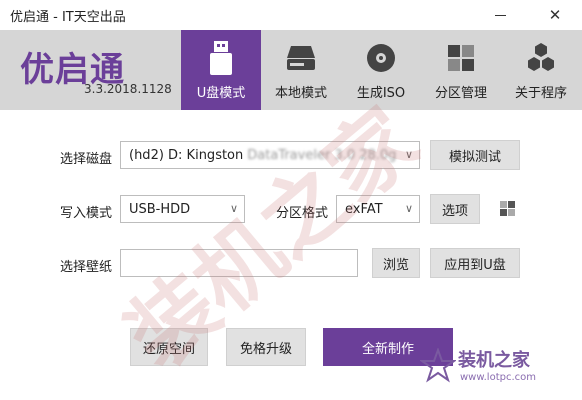 The height and width of the screenshot is (400, 582). I want to click on usb-drive-icon, so click(221, 58).